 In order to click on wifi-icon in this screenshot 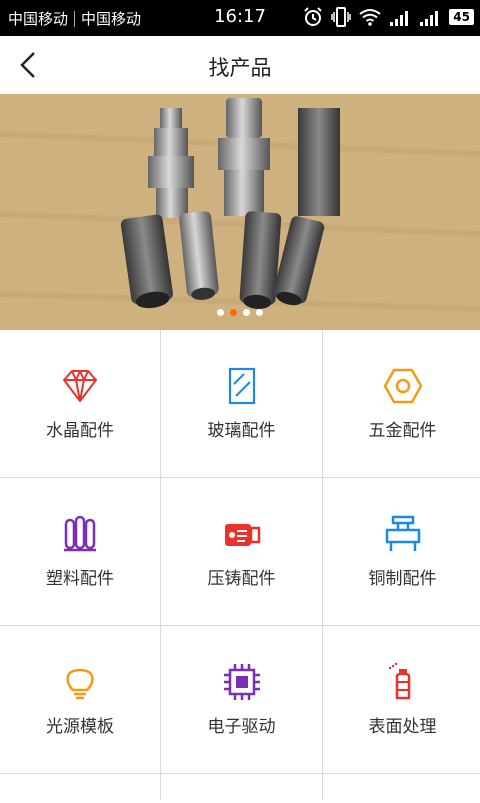, I will do `click(370, 17)`.